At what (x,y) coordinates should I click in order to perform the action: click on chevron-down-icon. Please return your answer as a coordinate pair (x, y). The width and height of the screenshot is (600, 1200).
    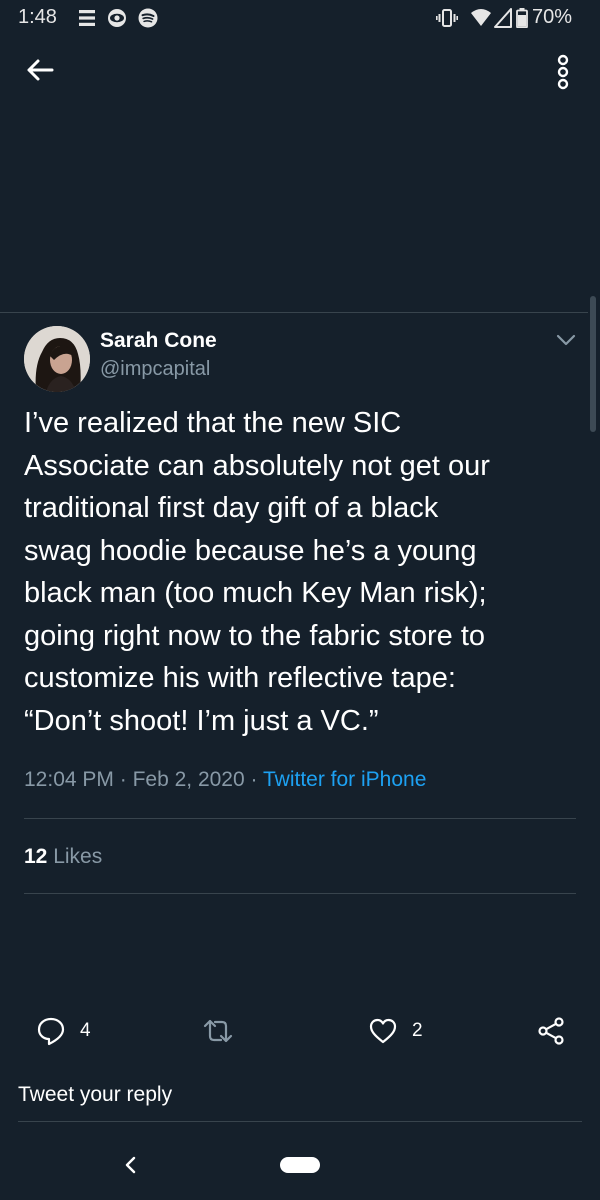
    Looking at the image, I should click on (566, 340).